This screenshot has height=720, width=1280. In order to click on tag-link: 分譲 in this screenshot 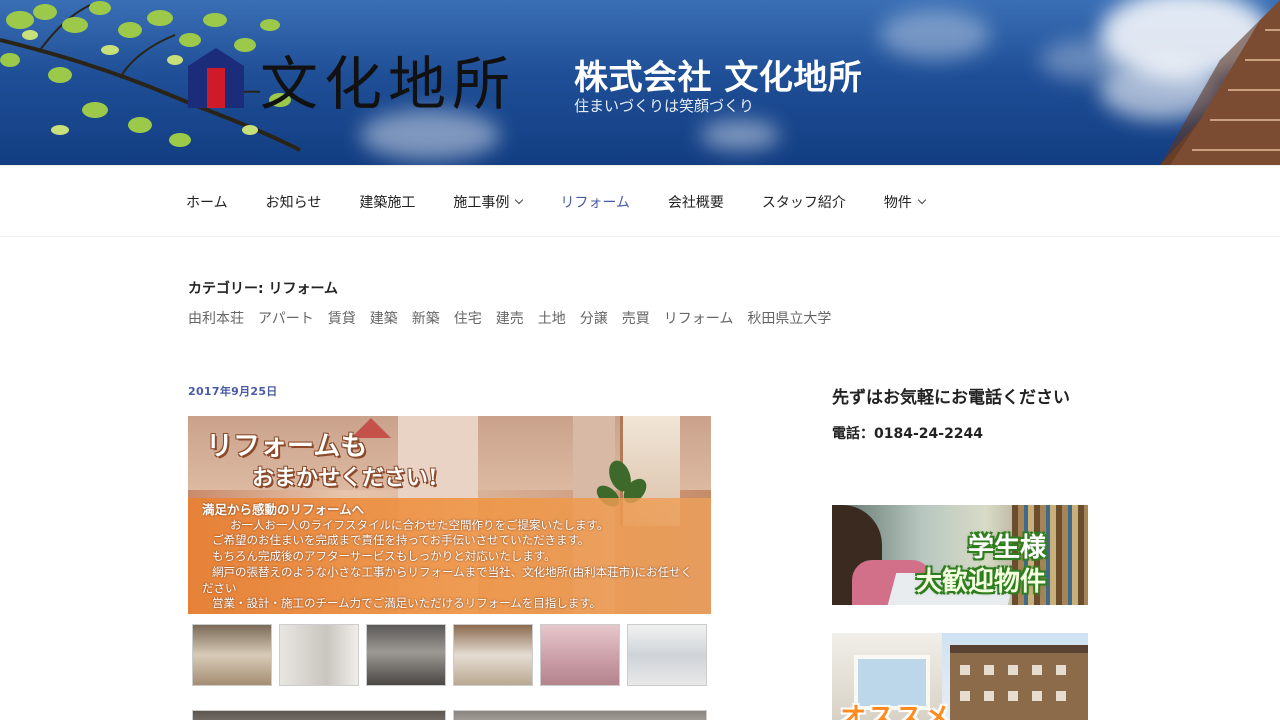, I will do `click(594, 318)`.